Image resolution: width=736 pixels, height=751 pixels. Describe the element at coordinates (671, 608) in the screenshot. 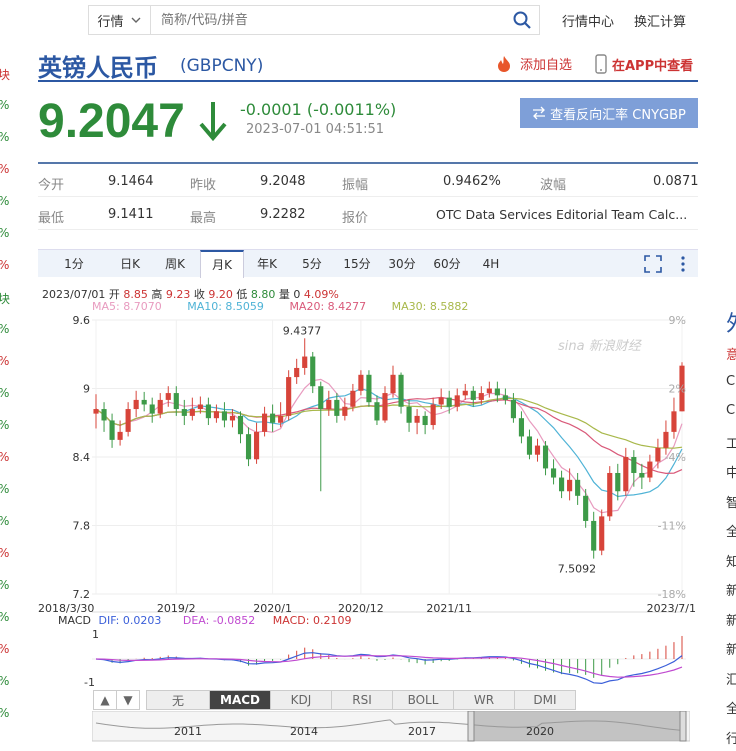

I see `x-tick-label: 2023/7/1` at that location.